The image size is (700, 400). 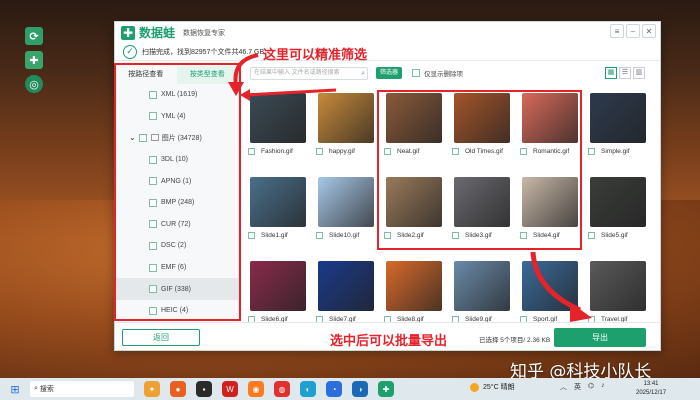 I want to click on taskbar-app-icon: ✦, so click(x=152, y=389).